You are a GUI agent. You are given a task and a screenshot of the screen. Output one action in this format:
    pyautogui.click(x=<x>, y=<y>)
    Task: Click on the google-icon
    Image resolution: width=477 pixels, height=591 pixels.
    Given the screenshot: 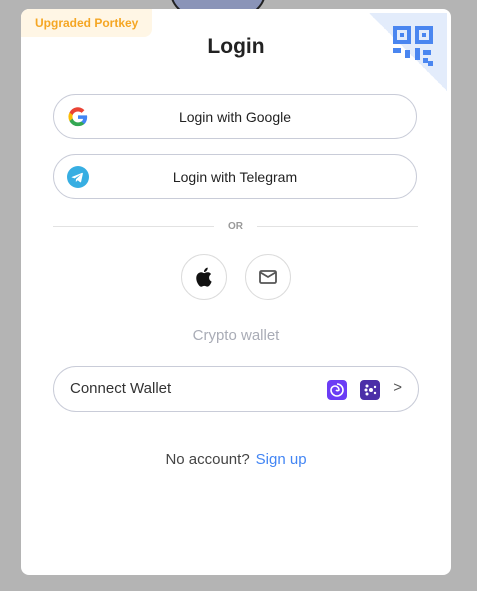 What is the action you would take?
    pyautogui.click(x=78, y=117)
    